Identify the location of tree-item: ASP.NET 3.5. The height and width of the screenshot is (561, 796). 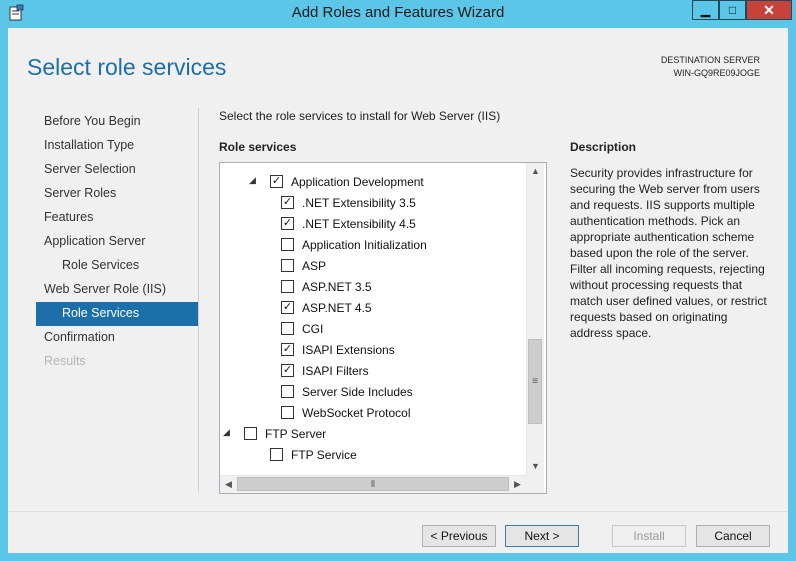
(326, 286).